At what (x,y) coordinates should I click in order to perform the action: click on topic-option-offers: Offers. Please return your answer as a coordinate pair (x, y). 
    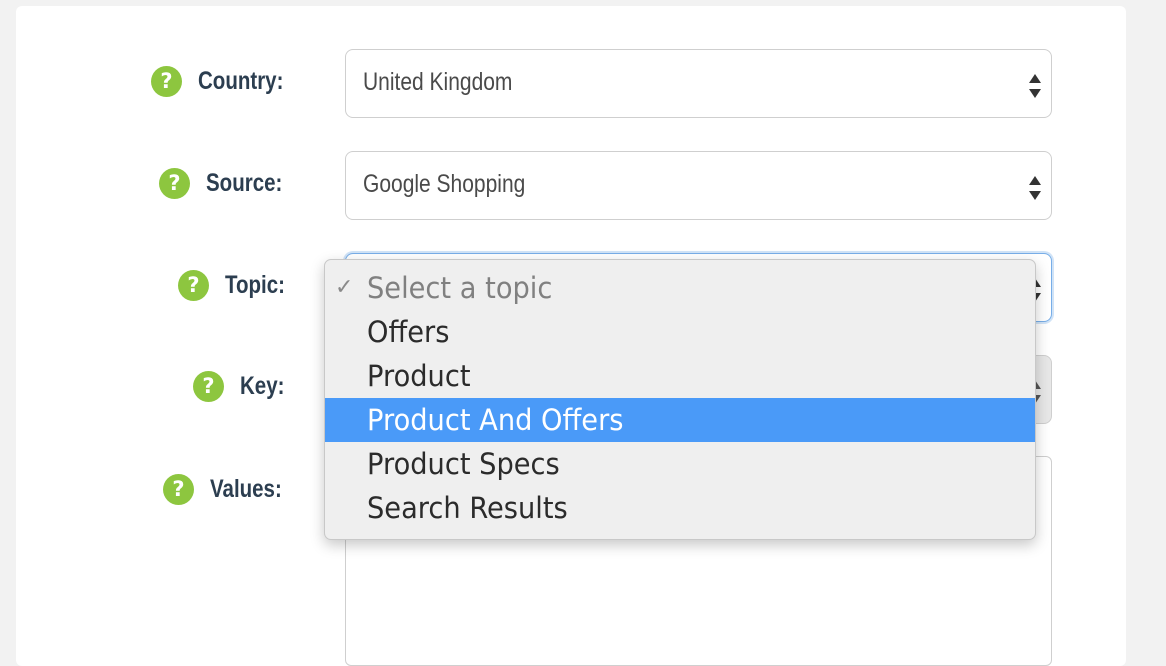
    Looking at the image, I should click on (680, 332).